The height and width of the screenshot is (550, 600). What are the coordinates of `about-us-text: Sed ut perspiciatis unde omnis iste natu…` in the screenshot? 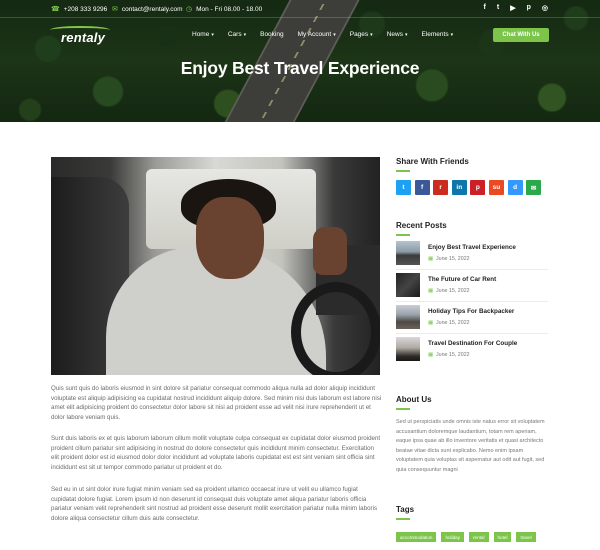 It's located at (470, 446).